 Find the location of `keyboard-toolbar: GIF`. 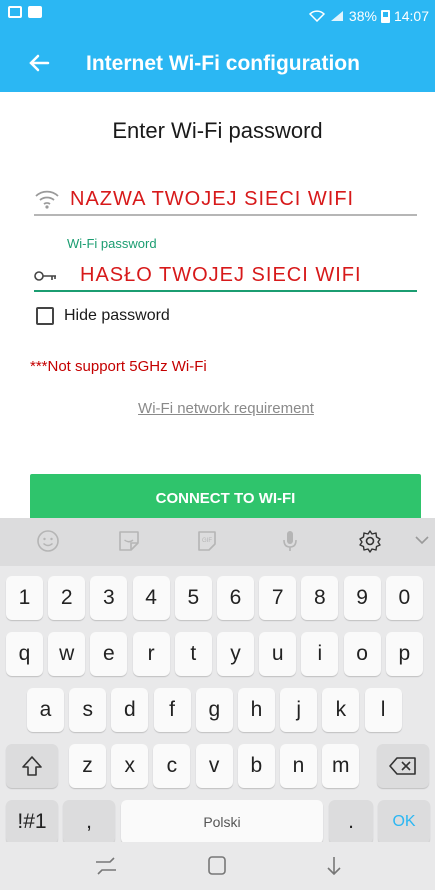

keyboard-toolbar: GIF is located at coordinates (217, 542).